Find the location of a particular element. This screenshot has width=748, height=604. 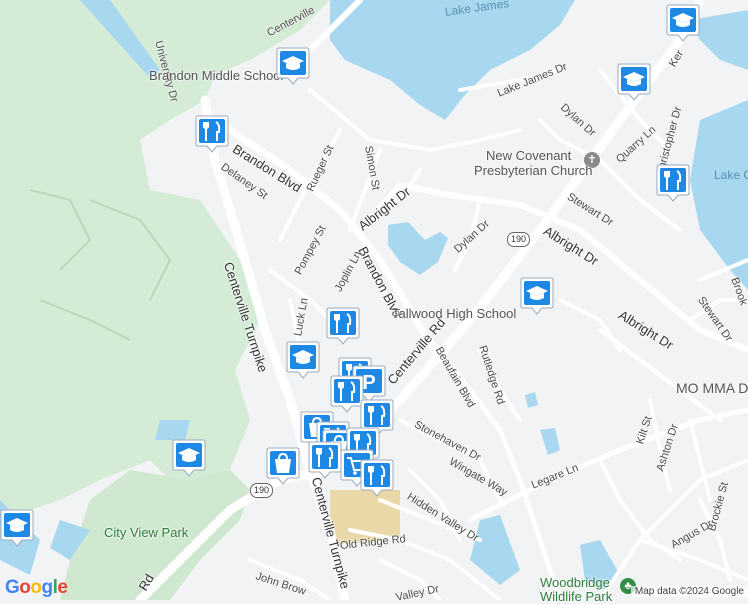

svg-text: P is located at coordinates (368, 383).